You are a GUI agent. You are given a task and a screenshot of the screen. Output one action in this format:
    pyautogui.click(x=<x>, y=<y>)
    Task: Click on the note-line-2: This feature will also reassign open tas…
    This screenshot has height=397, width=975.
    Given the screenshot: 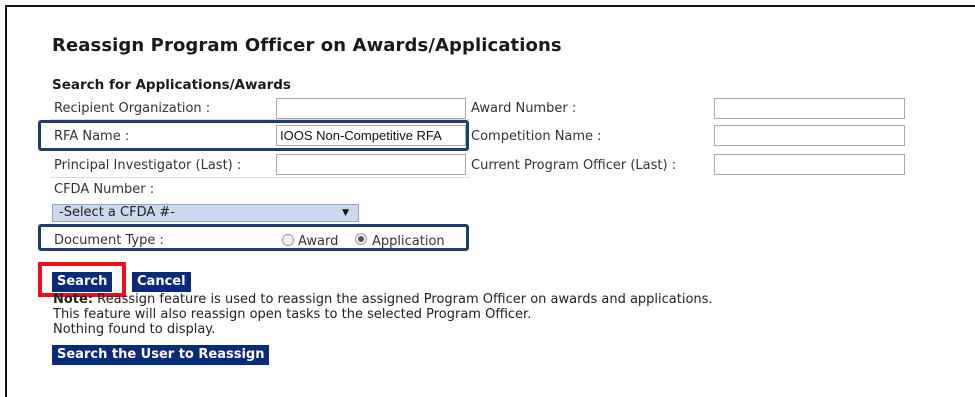 What is the action you would take?
    pyautogui.click(x=292, y=314)
    